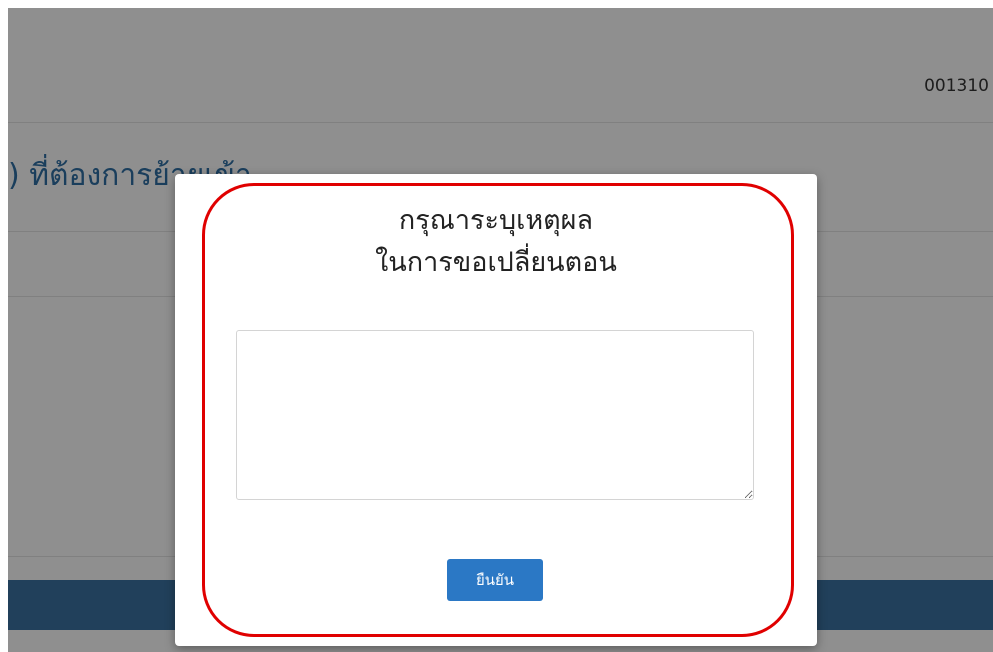  Describe the element at coordinates (496, 242) in the screenshot. I see `modal-title: กรุณาระบุเหตุผล ในการขอเปลี่ยนตอน` at that location.